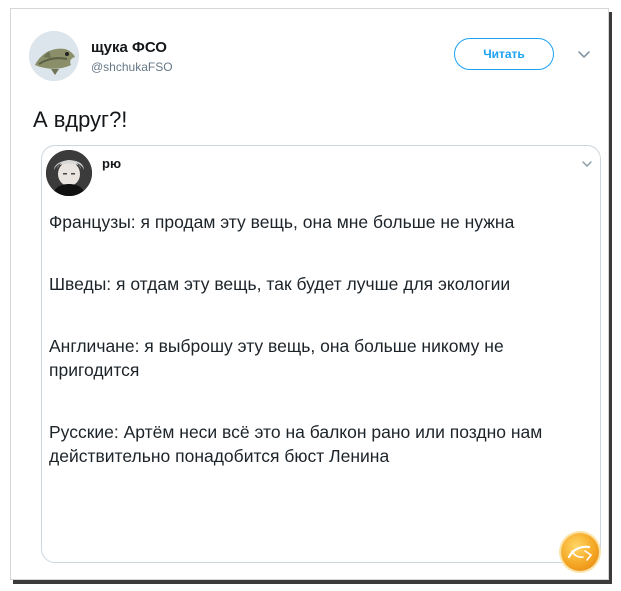 The width and height of the screenshot is (621, 591). I want to click on watermark-logo, so click(580, 552).